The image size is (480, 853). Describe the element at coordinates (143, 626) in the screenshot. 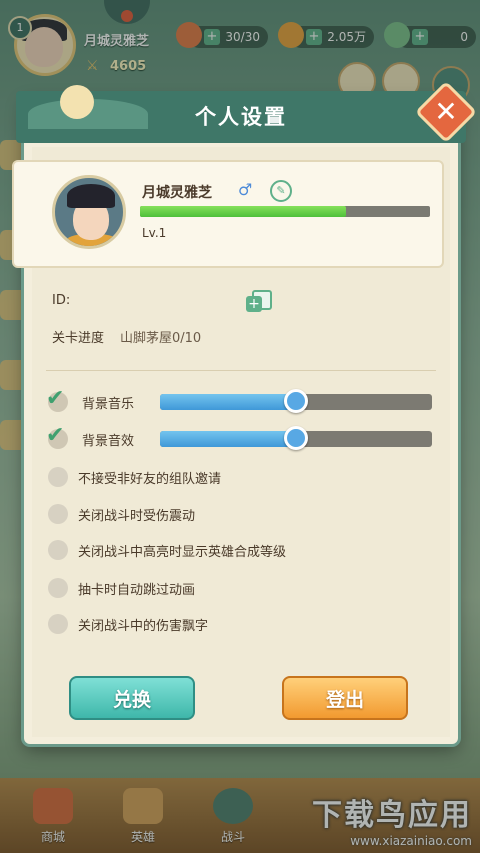

I see `setting-label: 关闭战斗中的伤害飘字` at that location.